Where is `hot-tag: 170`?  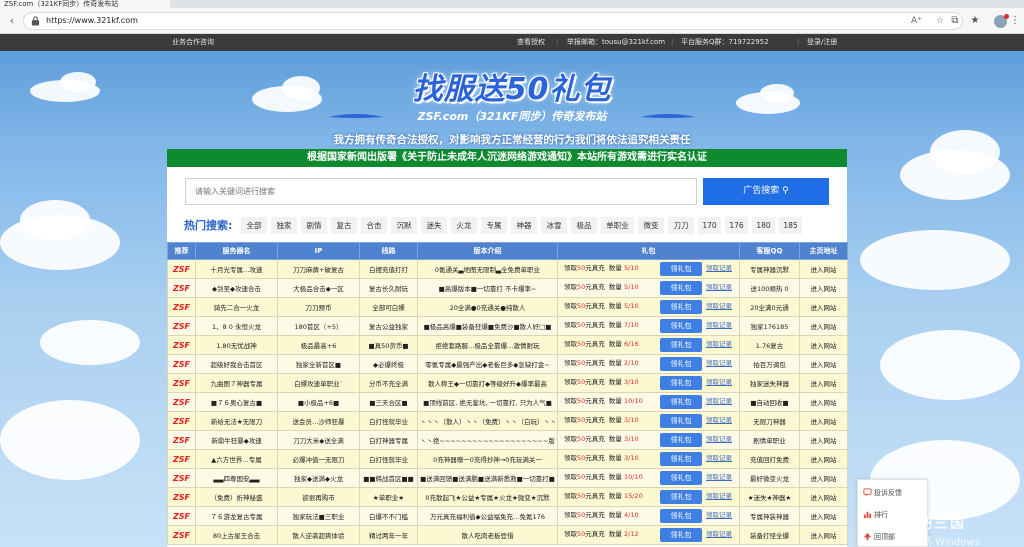
hot-tag: 170 is located at coordinates (709, 225).